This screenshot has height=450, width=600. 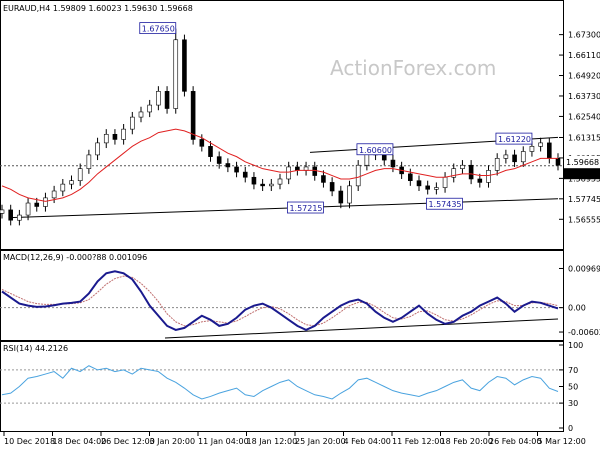 What do you see at coordinates (584, 116) in the screenshot?
I see `price-y-tick-label: 1.62540` at bounding box center [584, 116].